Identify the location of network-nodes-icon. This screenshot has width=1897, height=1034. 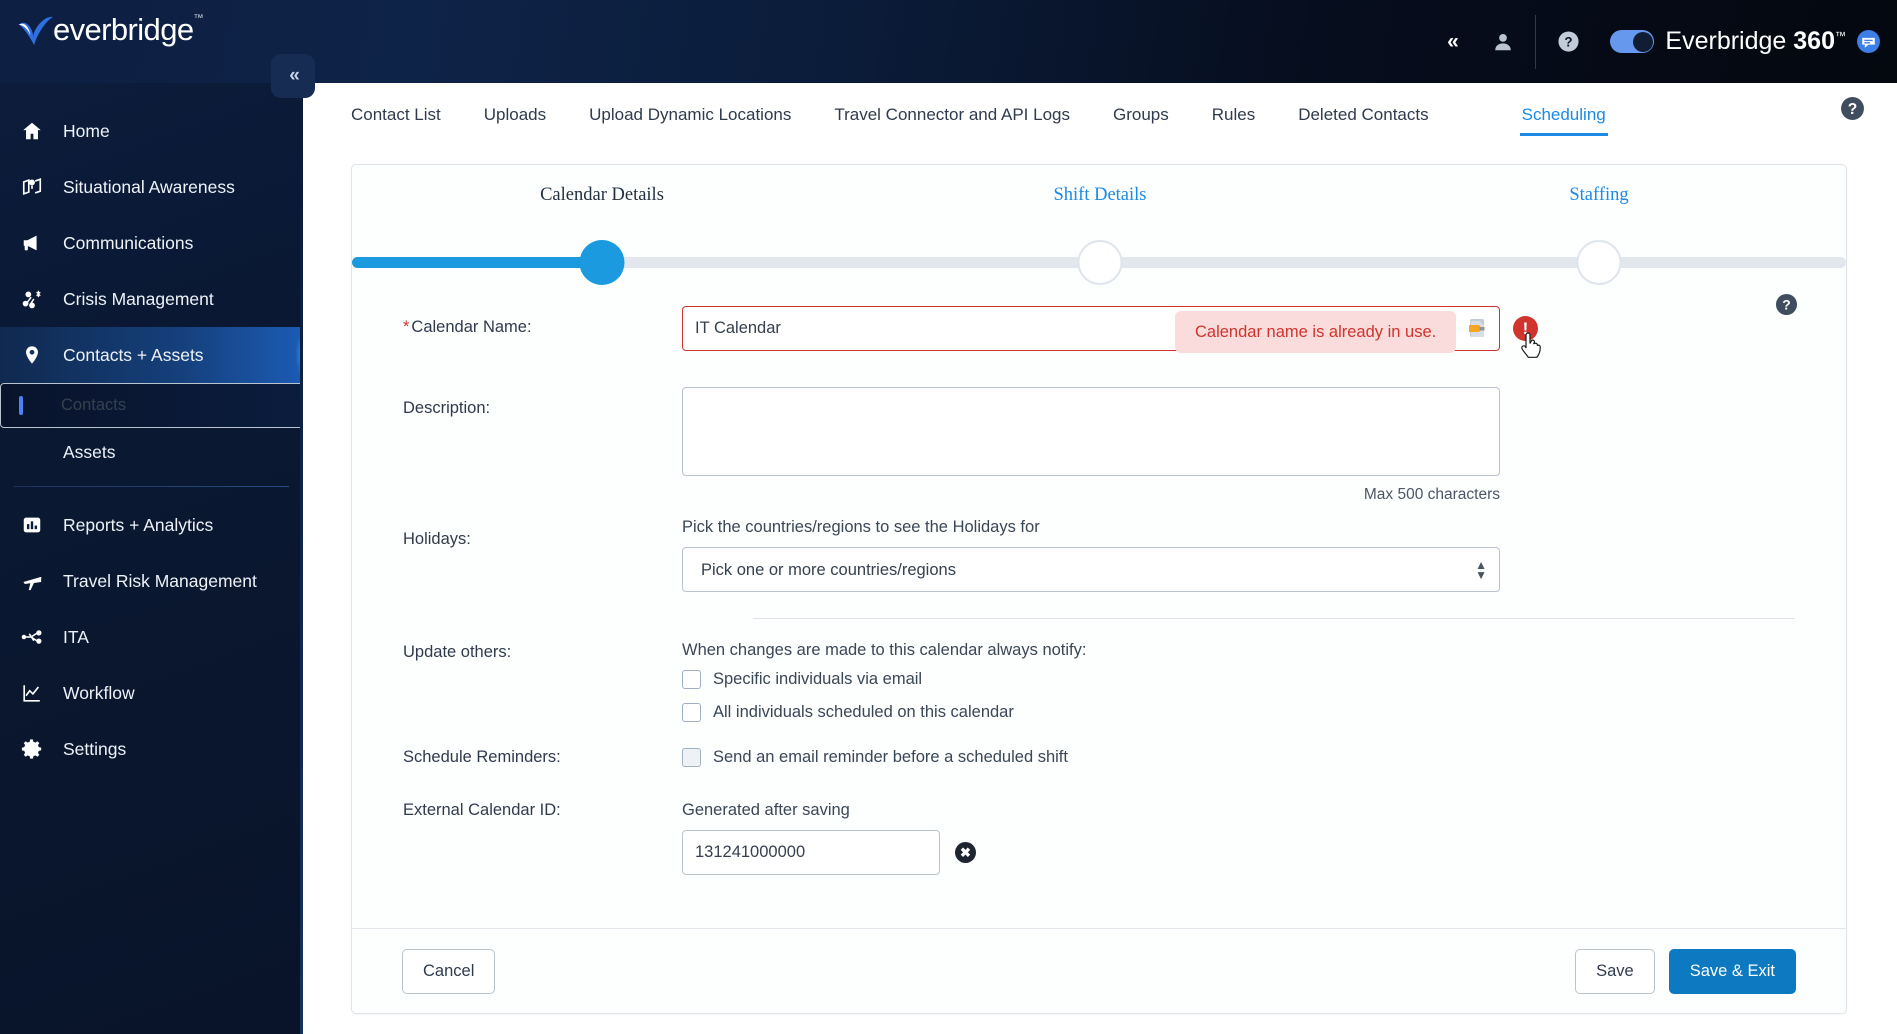
(38, 299).